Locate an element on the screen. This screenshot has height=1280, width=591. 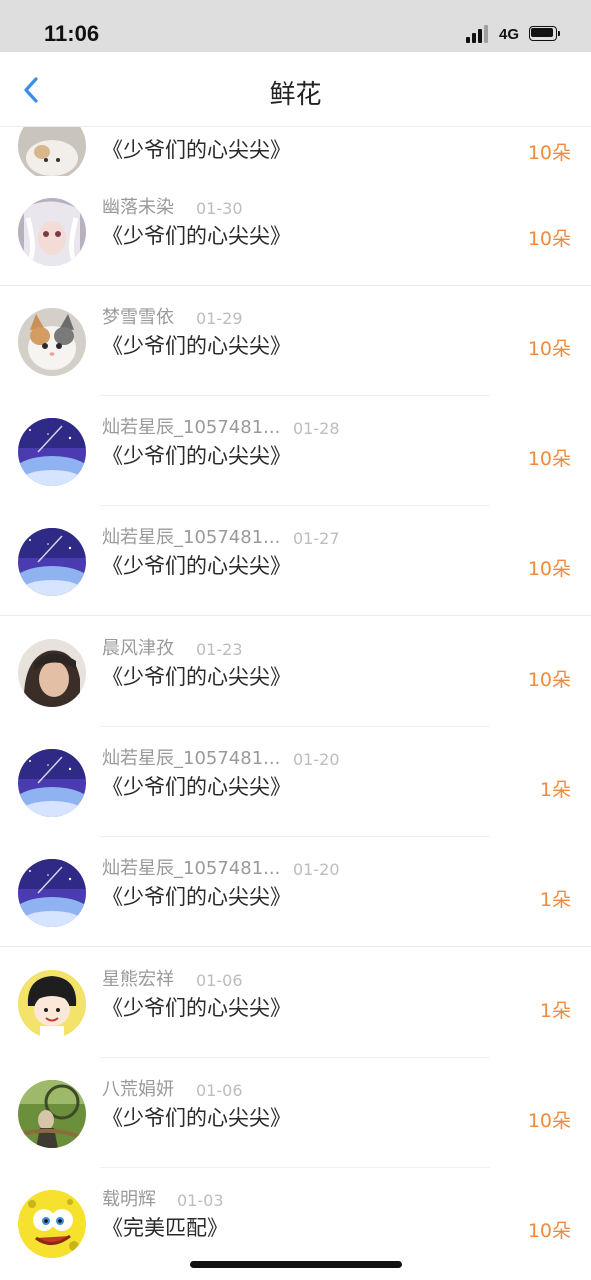
gift-row: 梦雪雪依 01-29 《少爷们的心尖尖》 10朵 is located at coordinates (295, 341).